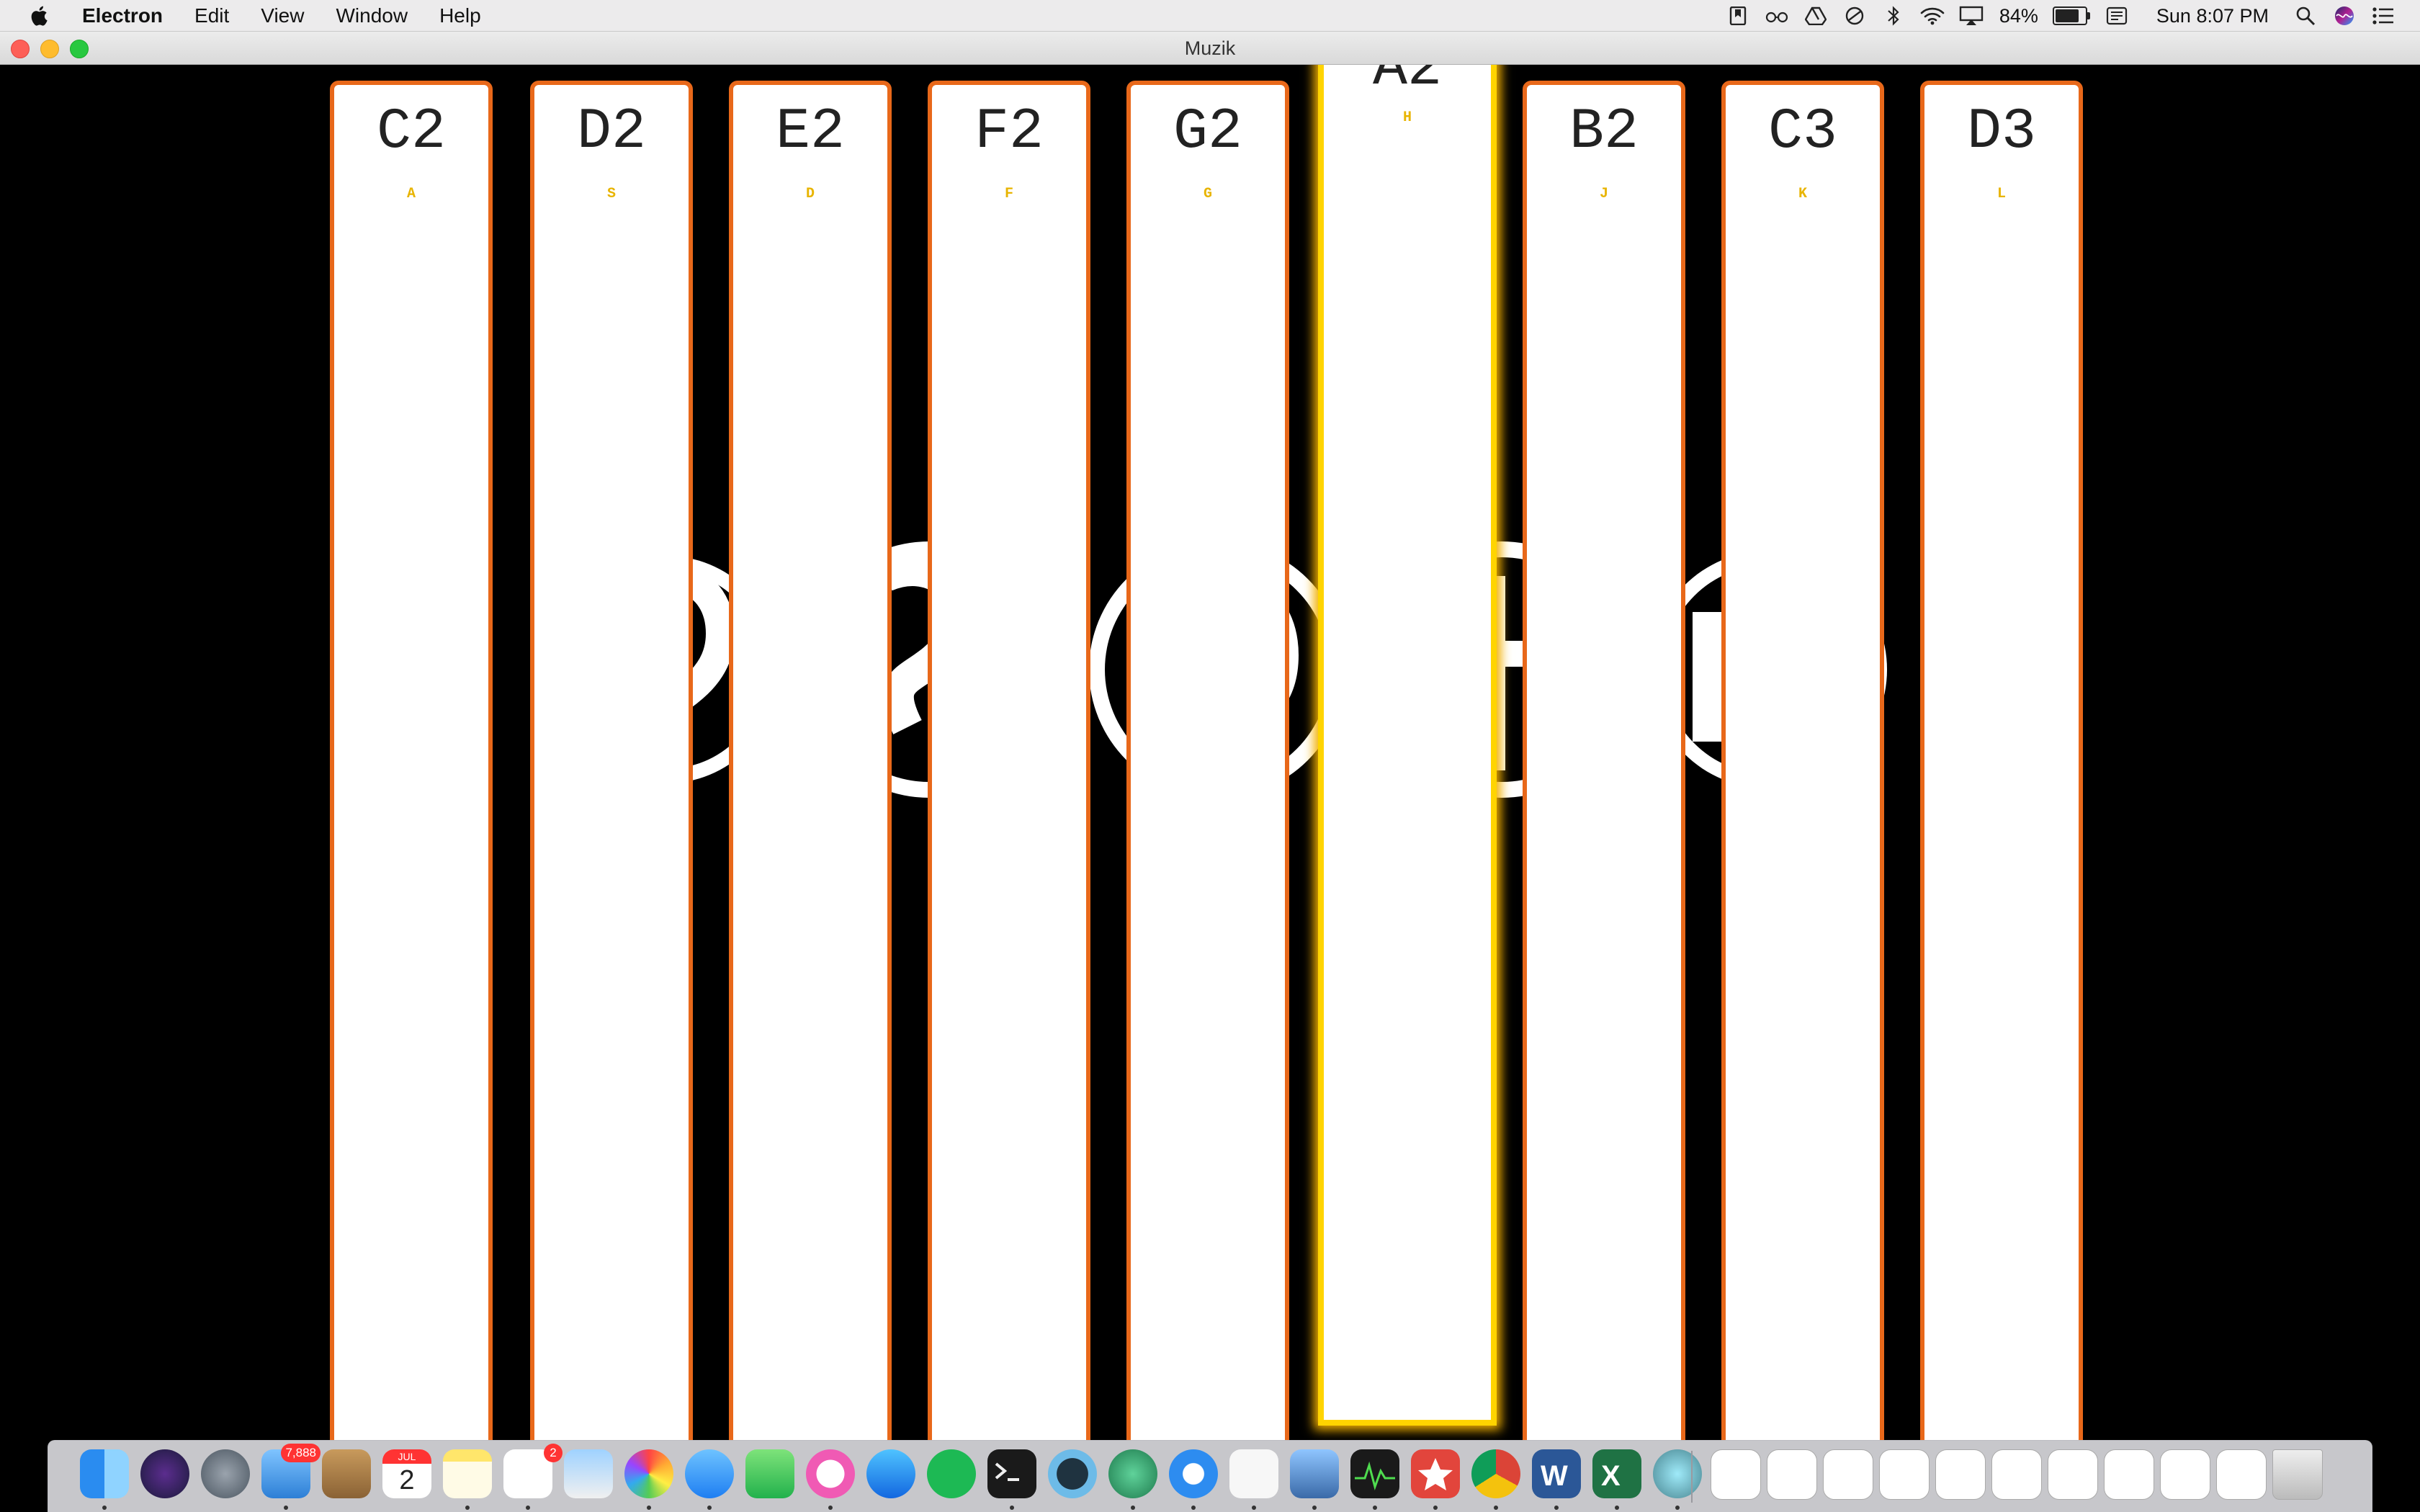 Image resolution: width=2420 pixels, height=1512 pixels. Describe the element at coordinates (1132, 1473) in the screenshot. I see `atom-icon` at that location.